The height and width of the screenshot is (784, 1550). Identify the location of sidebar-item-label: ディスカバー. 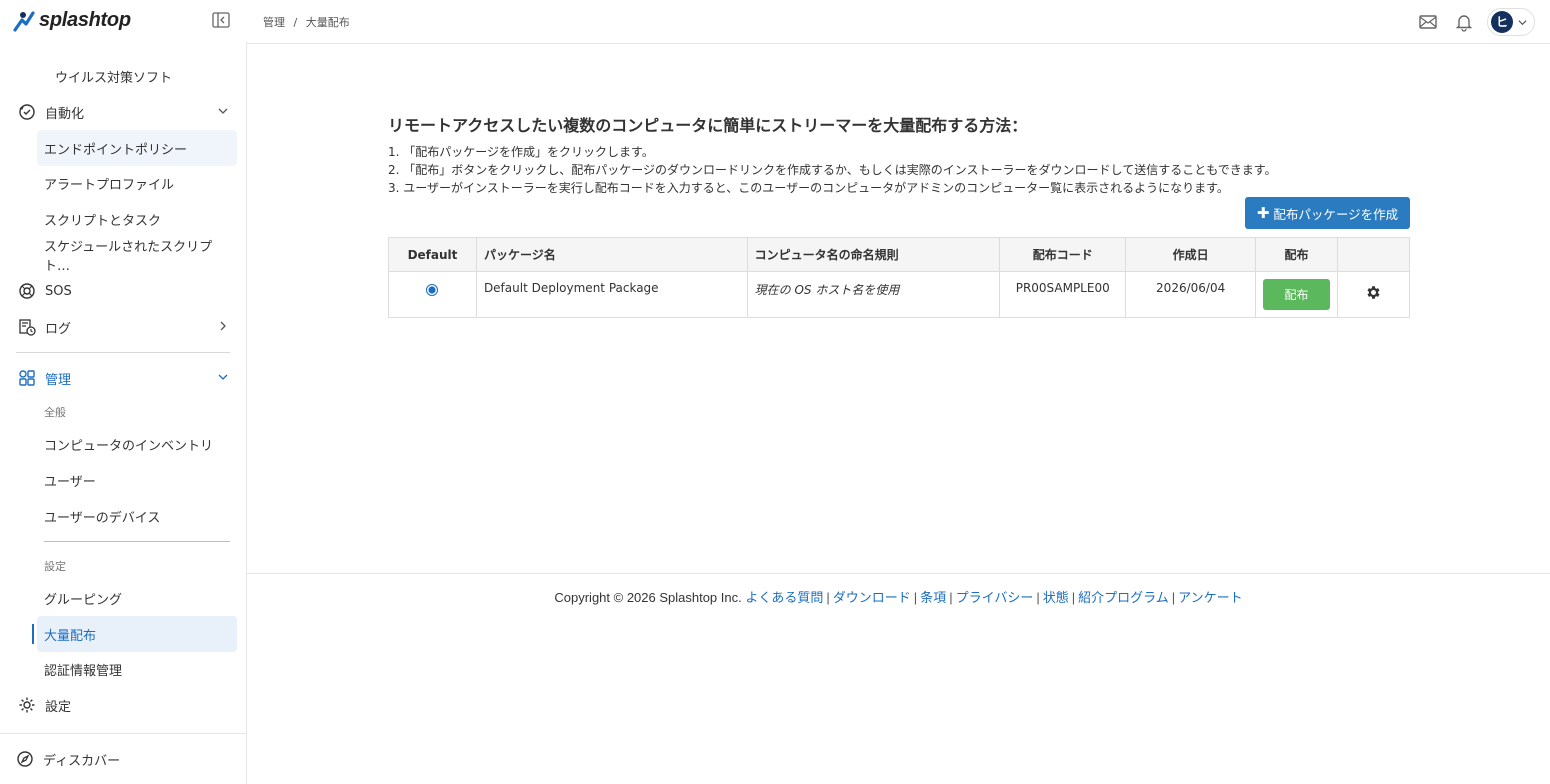
(82, 761).